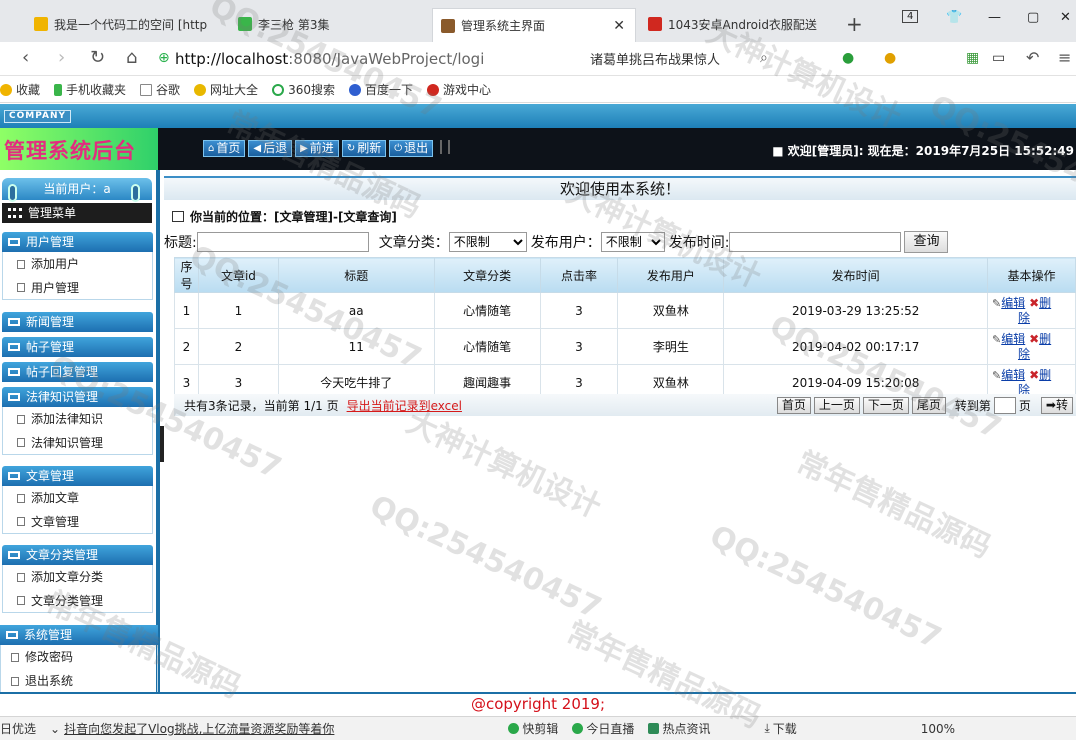  Describe the element at coordinates (77, 419) in the screenshot. I see `menu-item-add-law: 添加法律知识` at that location.